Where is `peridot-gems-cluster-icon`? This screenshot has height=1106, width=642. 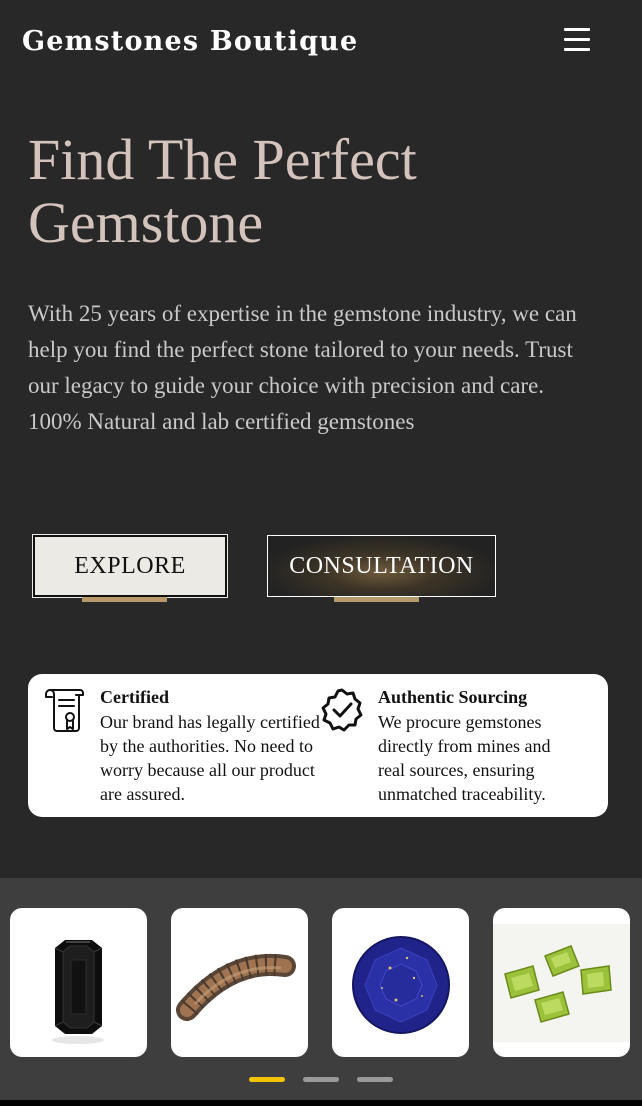 peridot-gems-cluster-icon is located at coordinates (561, 983).